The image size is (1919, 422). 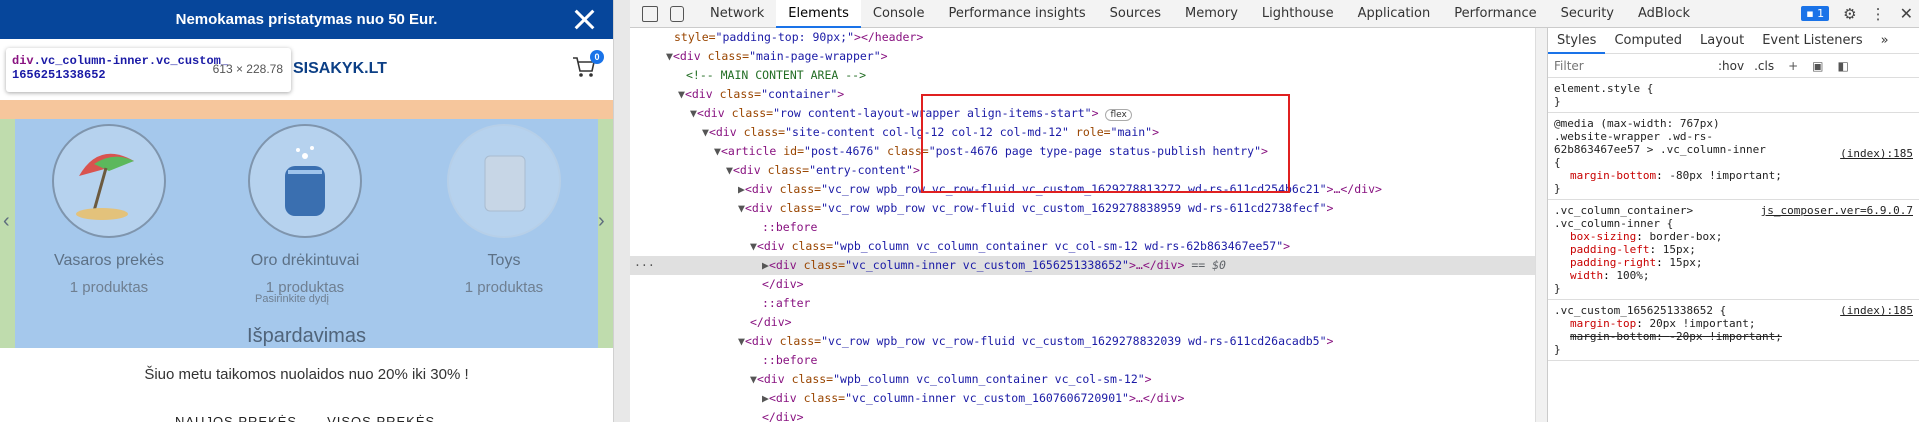 What do you see at coordinates (1722, 41) in the screenshot?
I see `tab-layout: Layout` at bounding box center [1722, 41].